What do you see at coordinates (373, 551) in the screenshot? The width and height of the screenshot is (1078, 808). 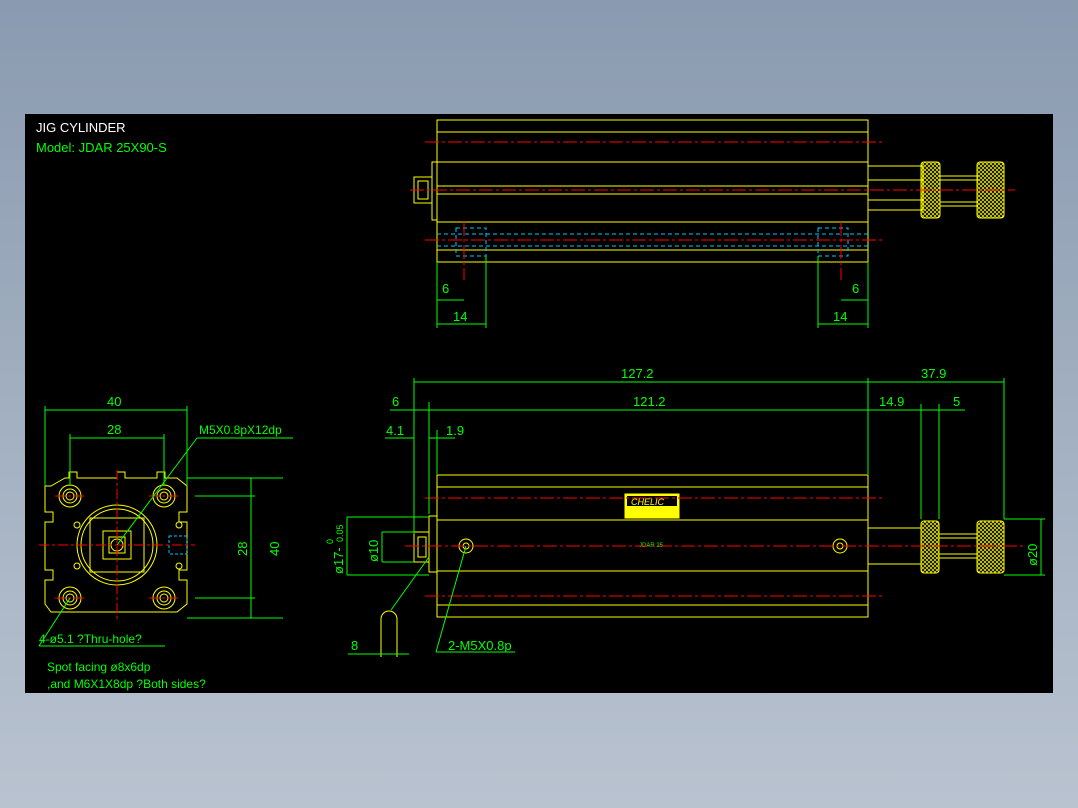 I see `dim-dia10: ø10` at bounding box center [373, 551].